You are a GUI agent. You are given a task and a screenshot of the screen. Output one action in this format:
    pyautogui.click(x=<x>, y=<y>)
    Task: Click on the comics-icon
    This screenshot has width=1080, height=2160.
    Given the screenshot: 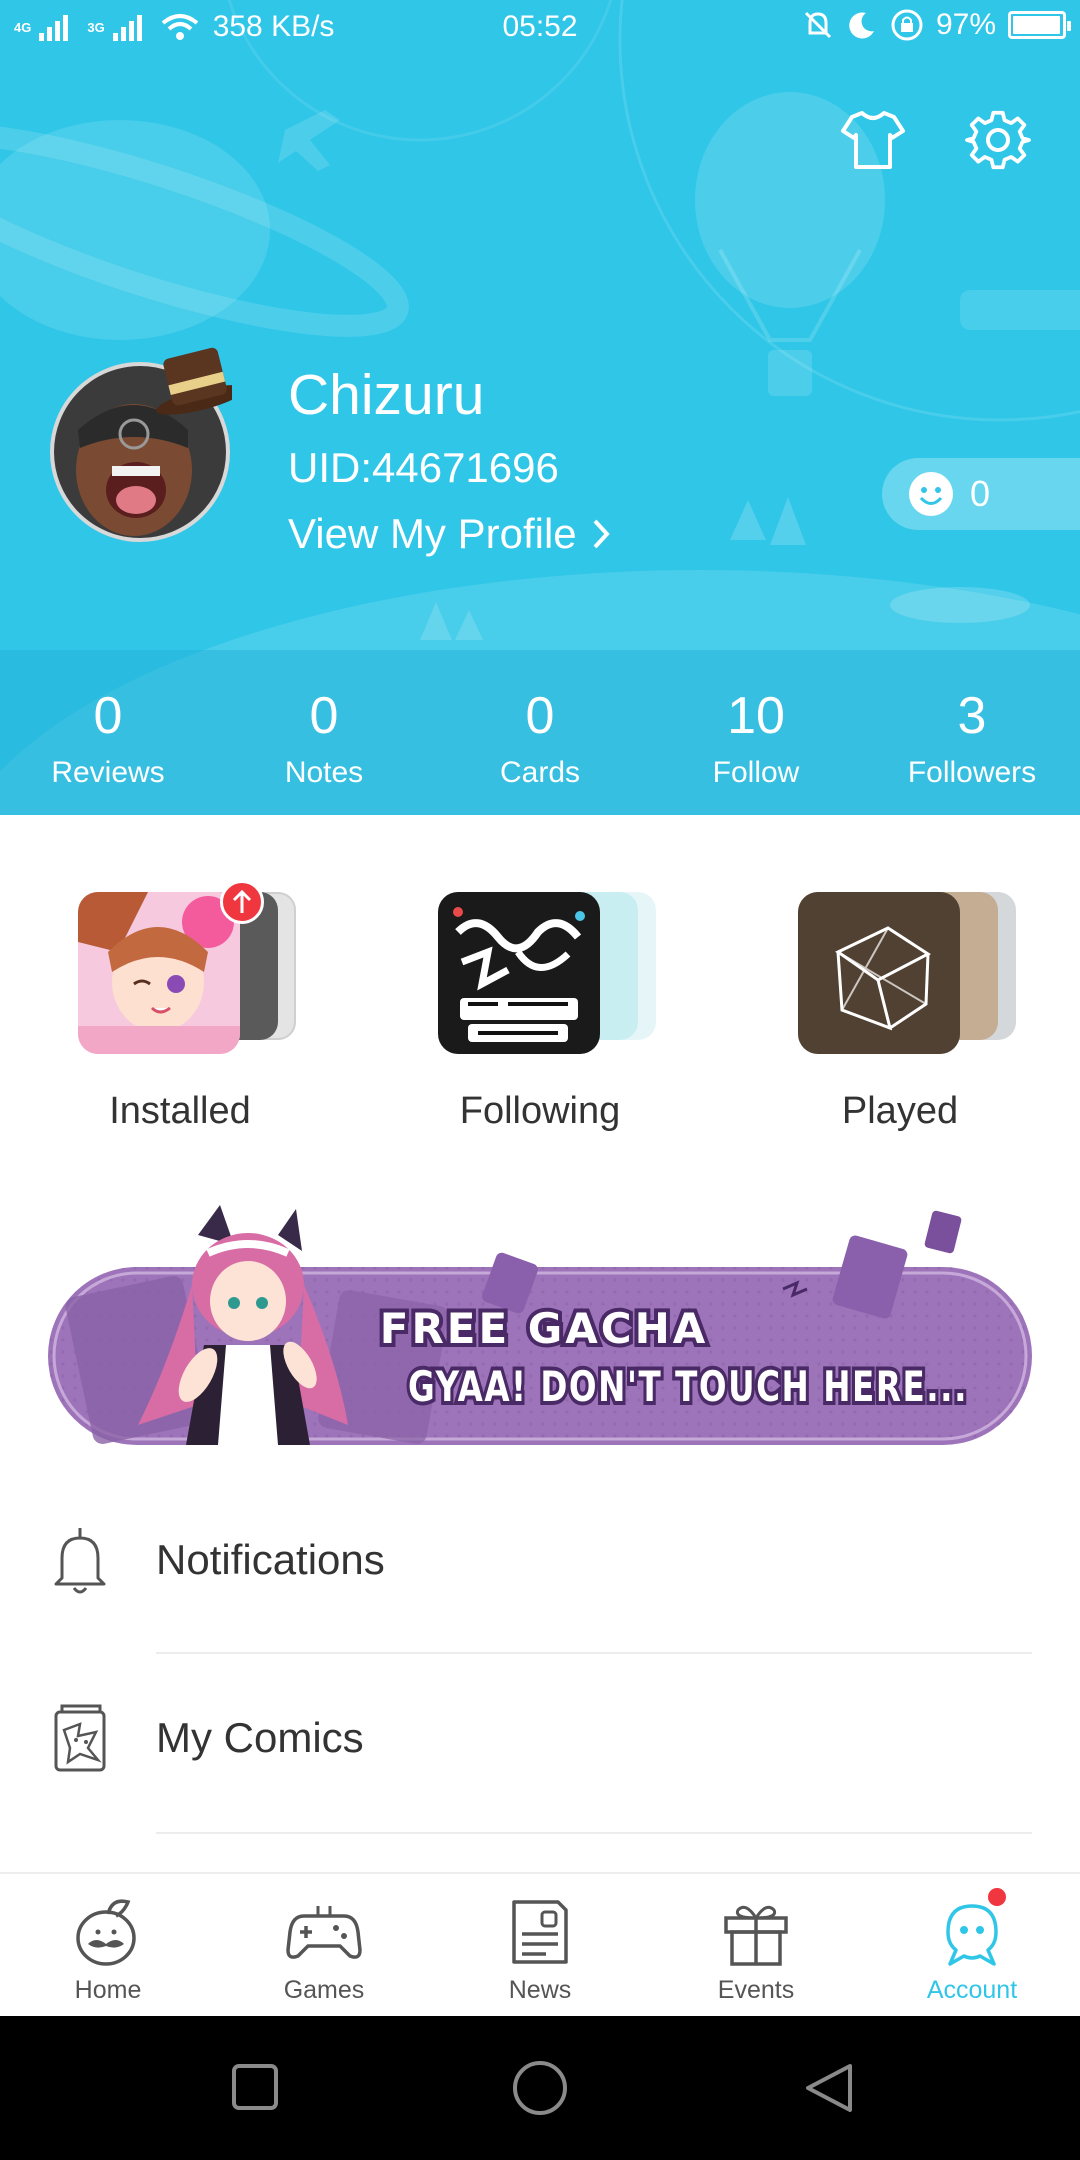 What is the action you would take?
    pyautogui.click(x=80, y=1738)
    